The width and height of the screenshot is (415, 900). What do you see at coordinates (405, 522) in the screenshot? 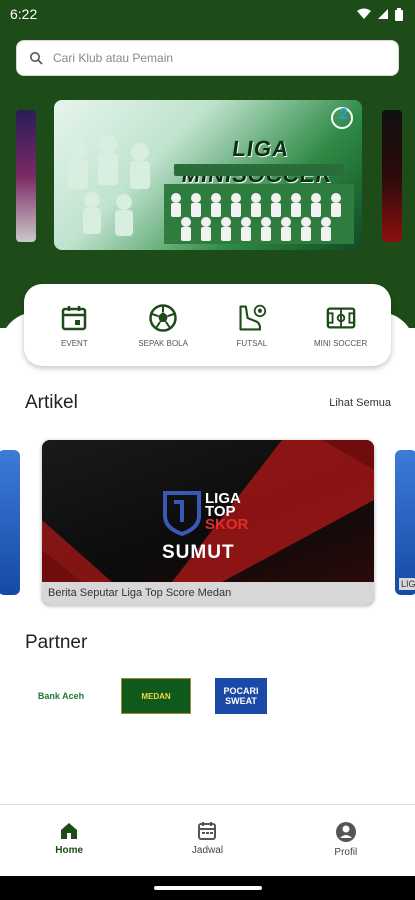
I see `article-next-peek: LIG` at bounding box center [405, 522].